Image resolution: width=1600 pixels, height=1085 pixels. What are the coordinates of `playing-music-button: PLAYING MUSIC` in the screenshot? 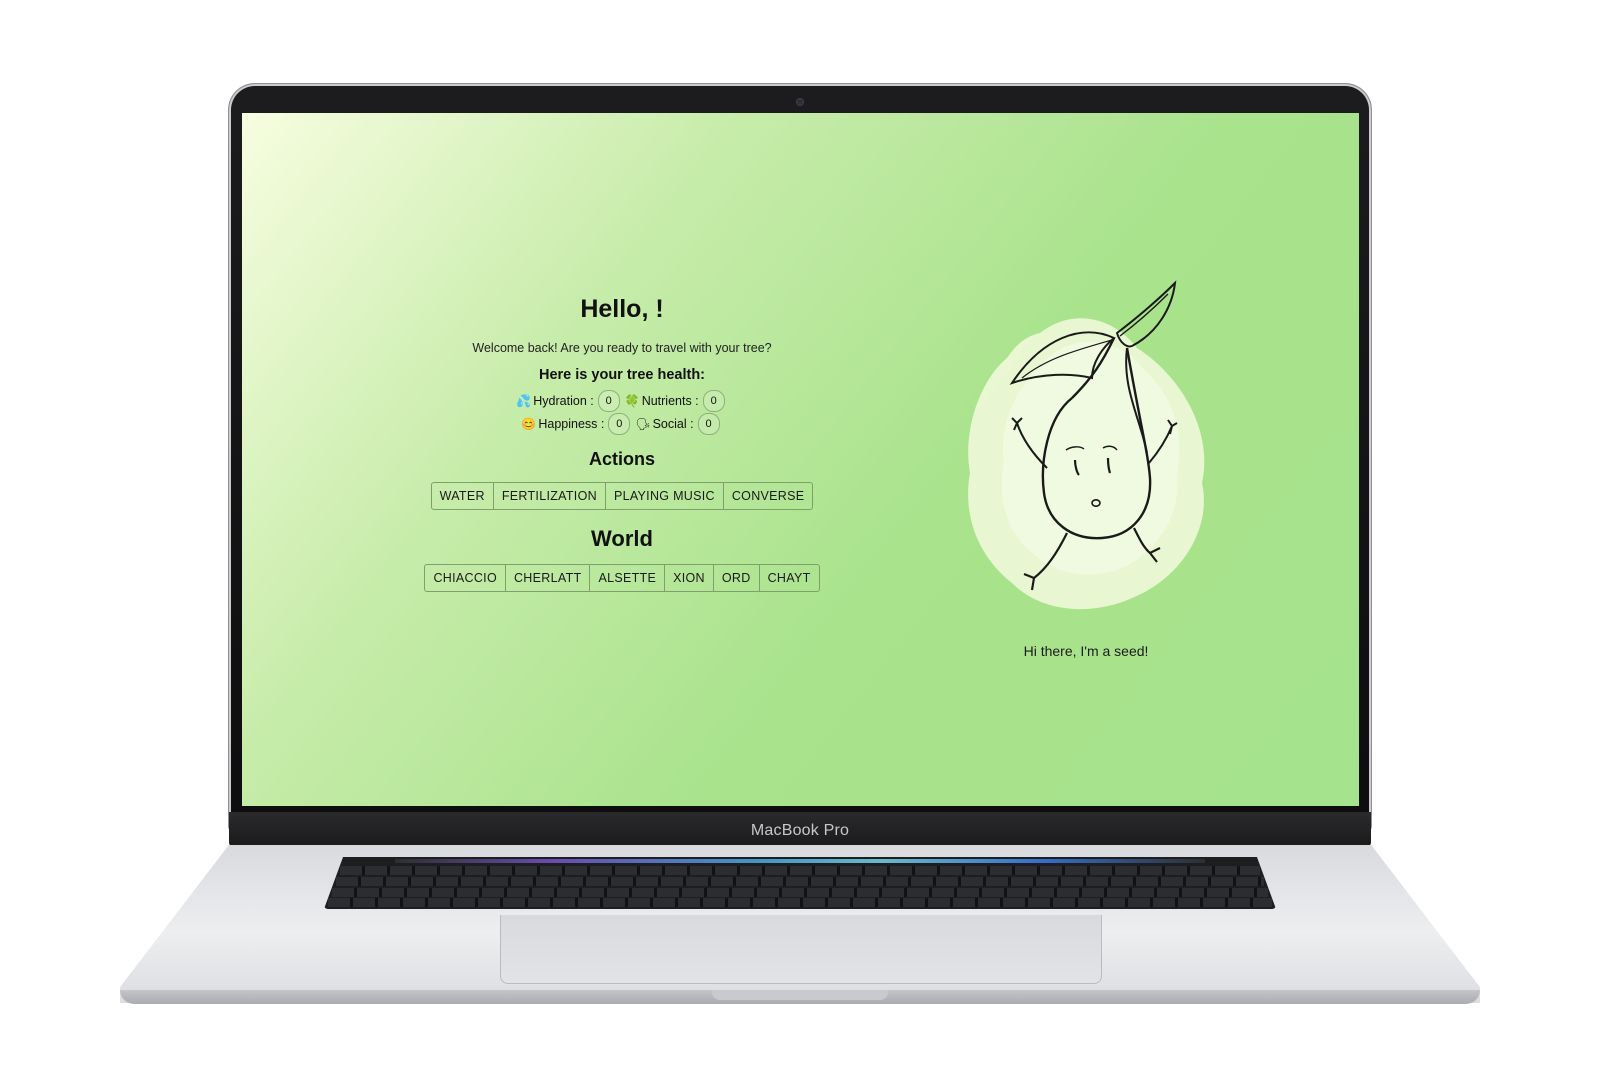 It's located at (665, 496).